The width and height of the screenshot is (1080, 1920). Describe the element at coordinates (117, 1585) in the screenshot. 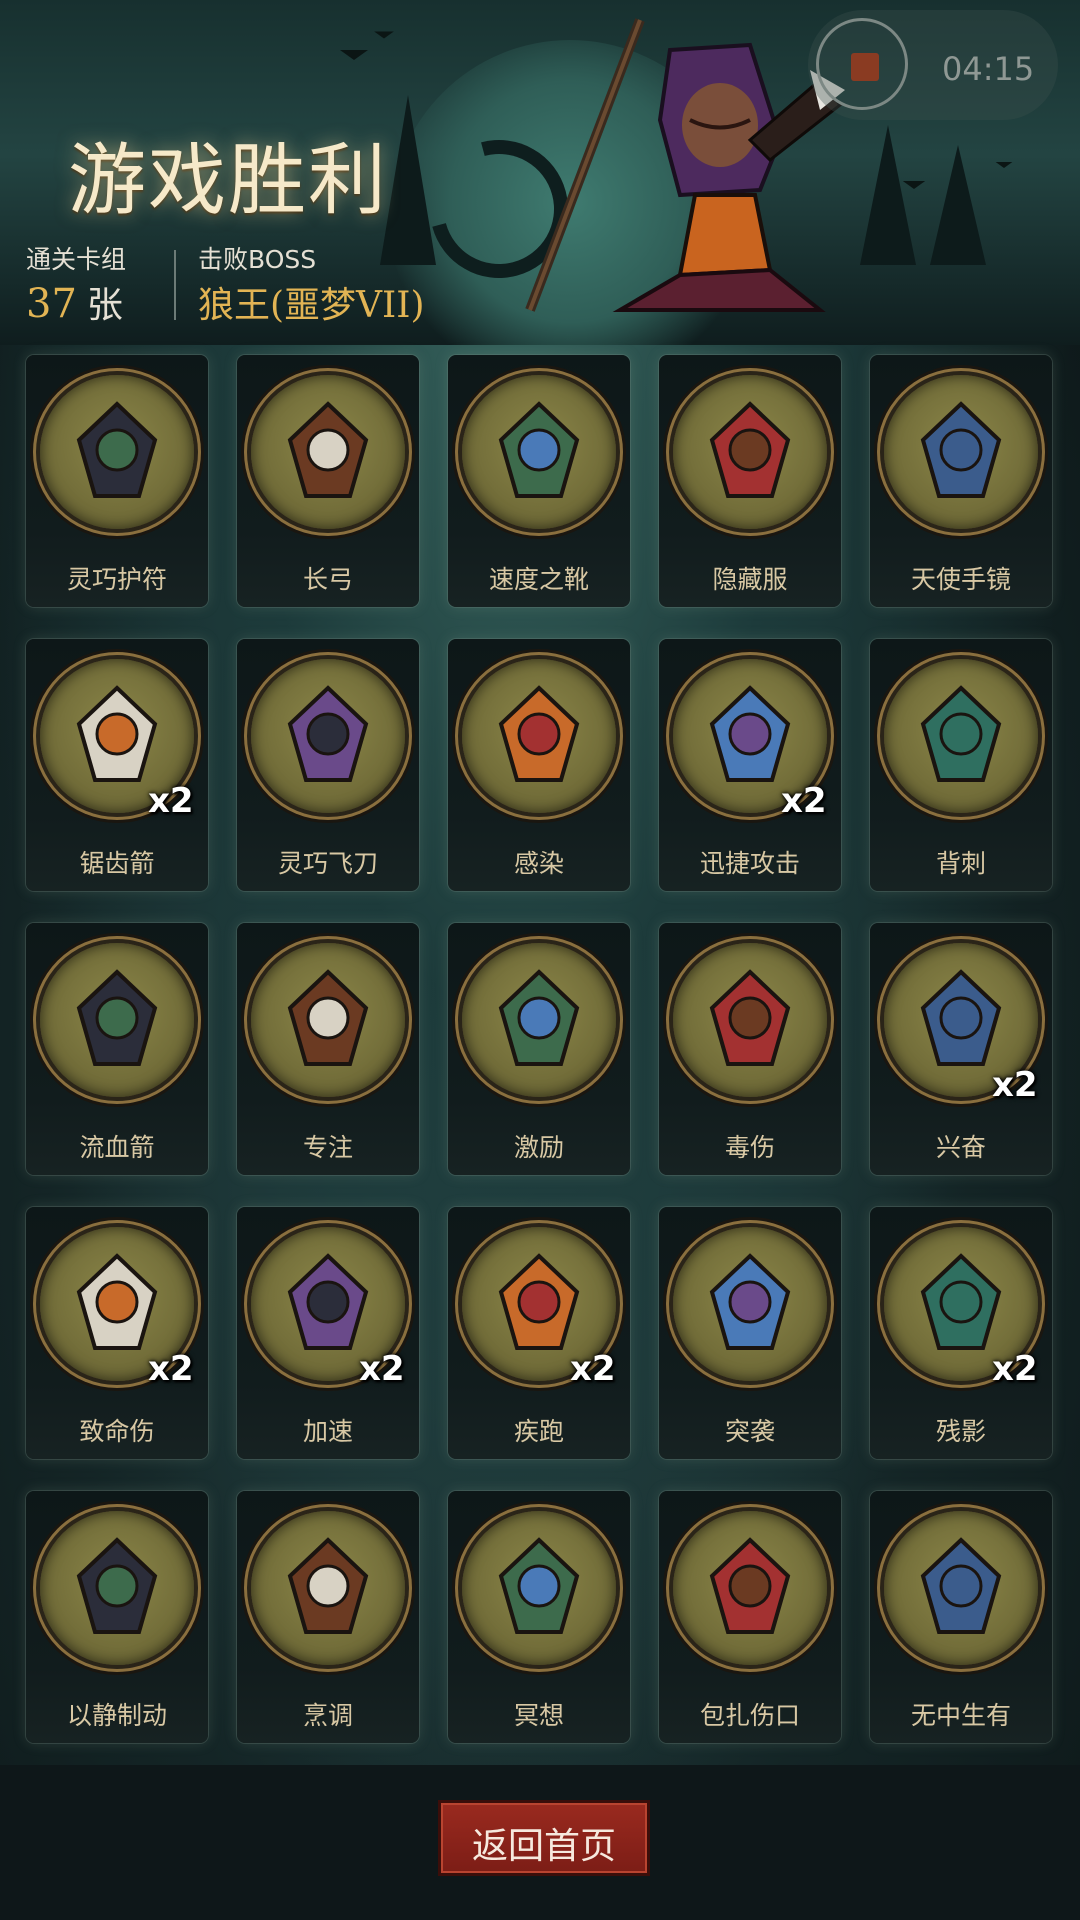

I see `skull-flame-icon` at that location.